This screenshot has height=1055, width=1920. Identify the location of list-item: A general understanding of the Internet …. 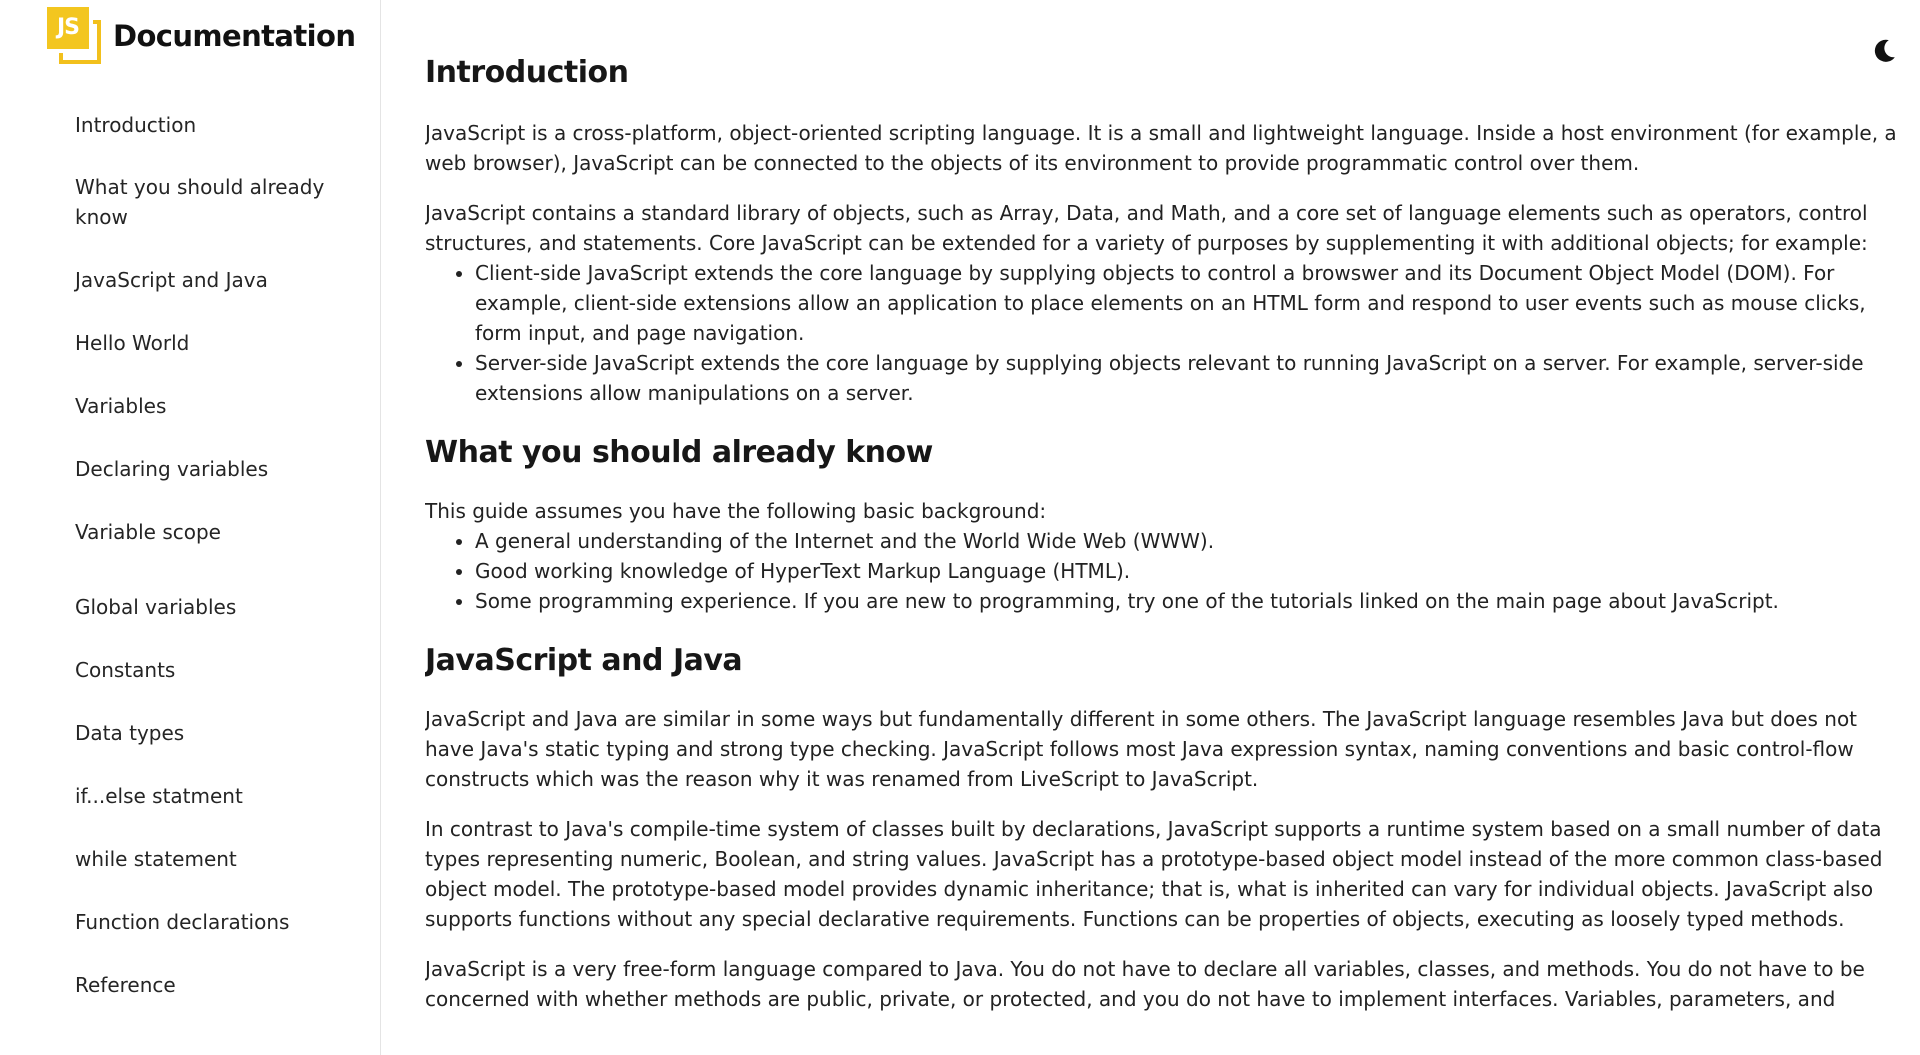
(1189, 541).